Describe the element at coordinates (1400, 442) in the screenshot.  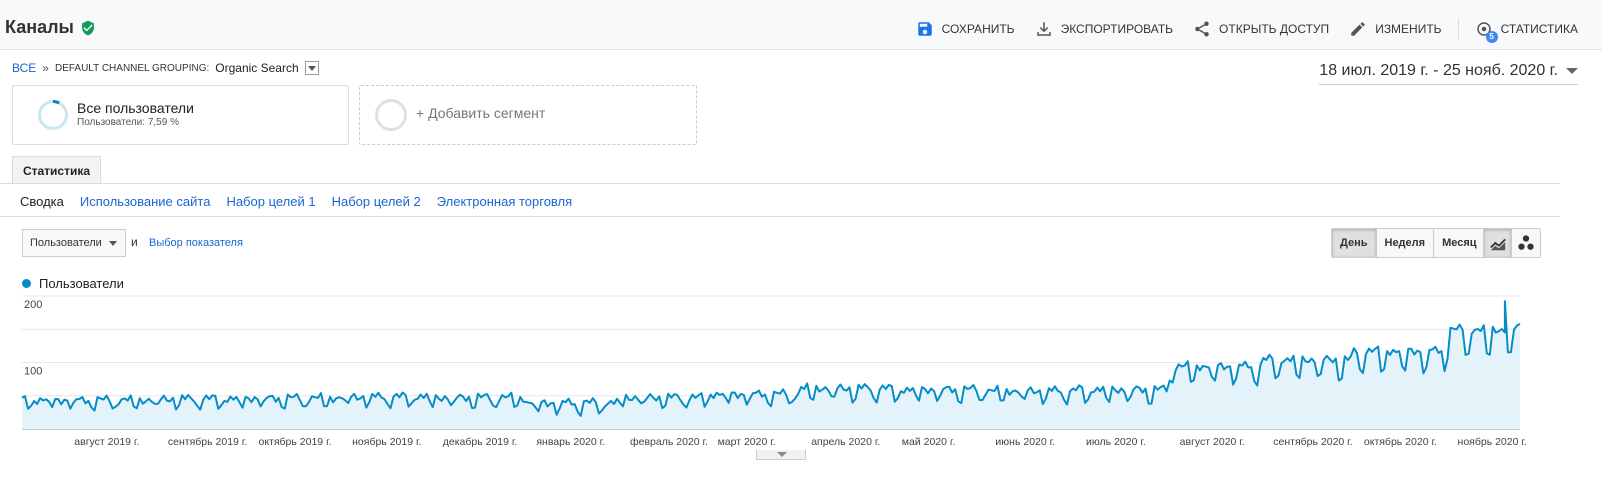
I see `x-tick-label: октябрь 2020 г.` at that location.